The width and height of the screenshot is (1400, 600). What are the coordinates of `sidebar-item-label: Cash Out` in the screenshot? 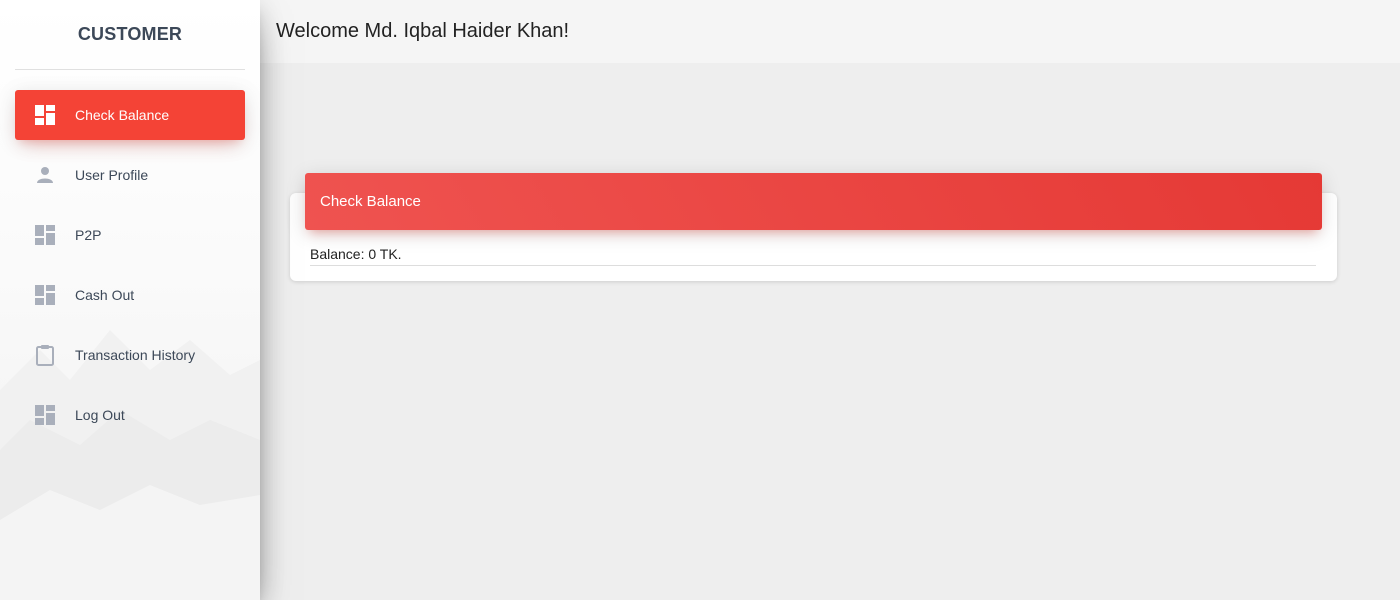 It's located at (105, 295).